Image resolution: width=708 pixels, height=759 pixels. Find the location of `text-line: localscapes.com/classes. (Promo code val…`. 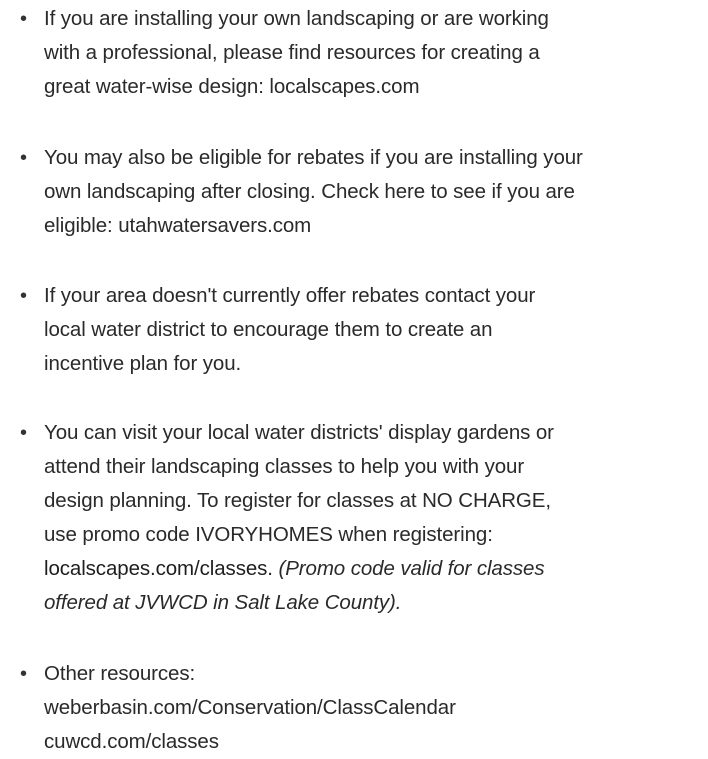

text-line: localscapes.com/classes. (Promo code val… is located at coordinates (370, 569).